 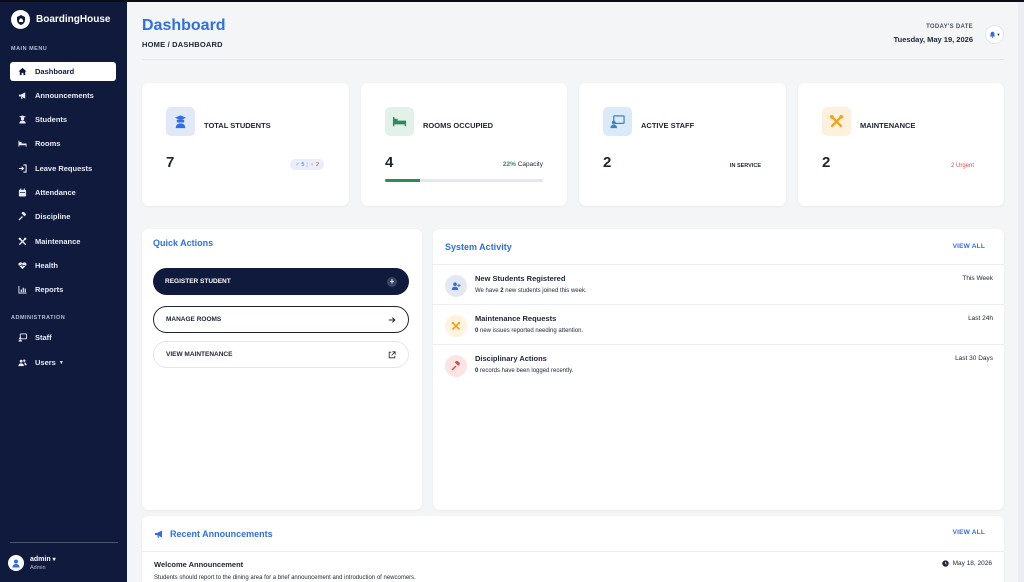 What do you see at coordinates (464, 144) in the screenshot?
I see `stat-card-rooms: ROOMS OCCUPIED 4 22% Capacity` at bounding box center [464, 144].